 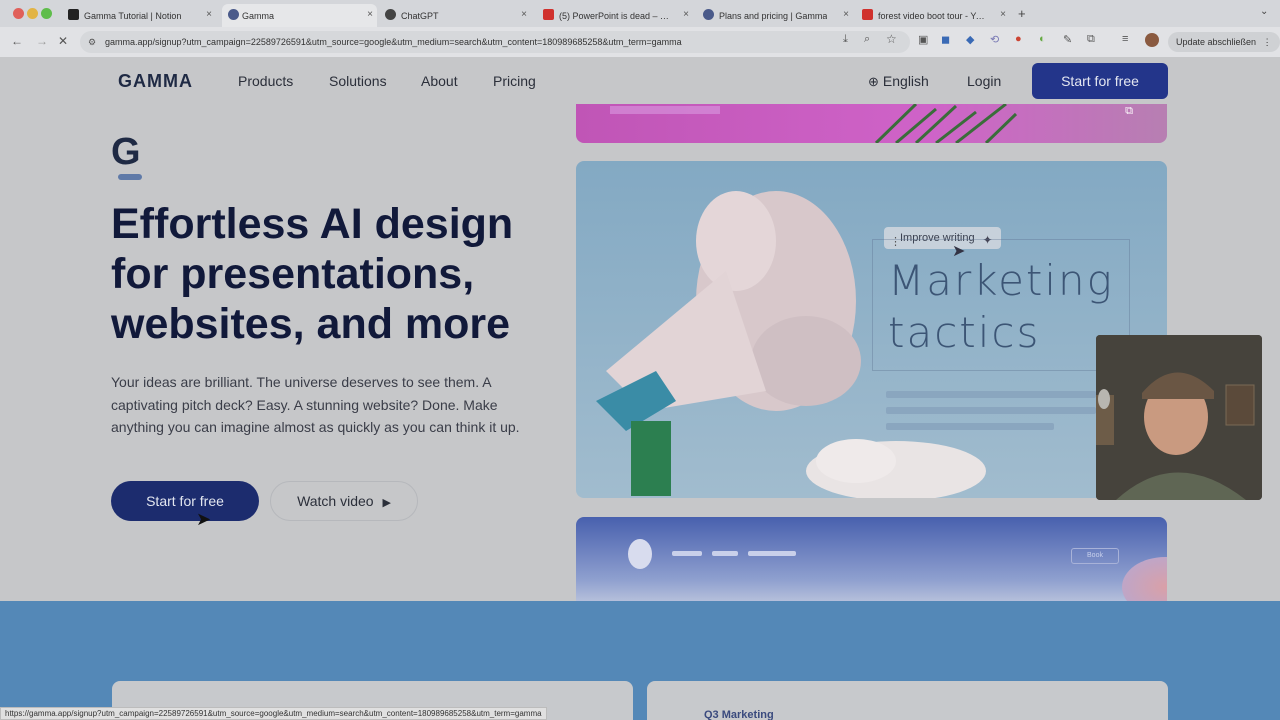 I want to click on chatgpt-icon, so click(x=390, y=14).